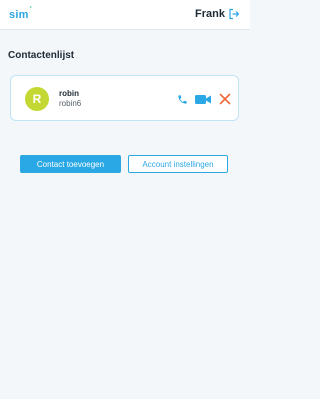 Image resolution: width=320 pixels, height=399 pixels. Describe the element at coordinates (70, 103) in the screenshot. I see `contact-id: robin6` at that location.